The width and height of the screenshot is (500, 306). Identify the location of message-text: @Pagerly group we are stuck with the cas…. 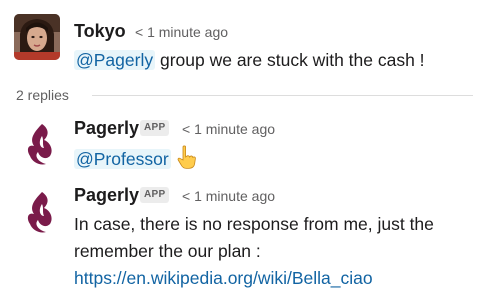
(249, 60).